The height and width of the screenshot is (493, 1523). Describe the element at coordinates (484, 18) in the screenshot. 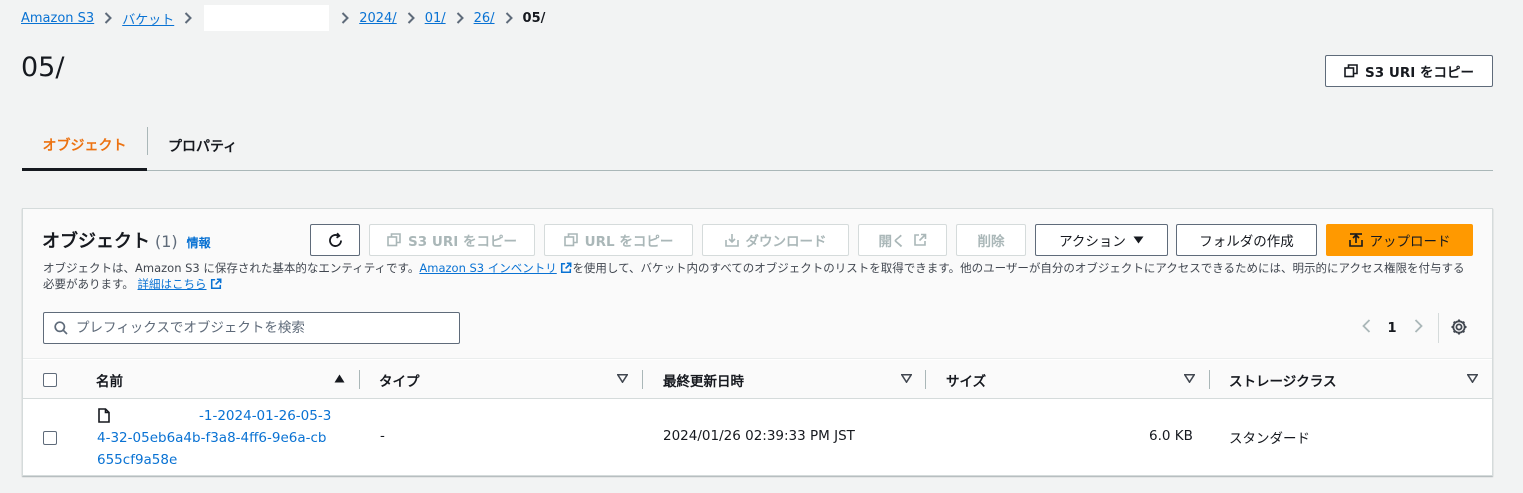

I see `breadcrumb-26: 26/` at that location.